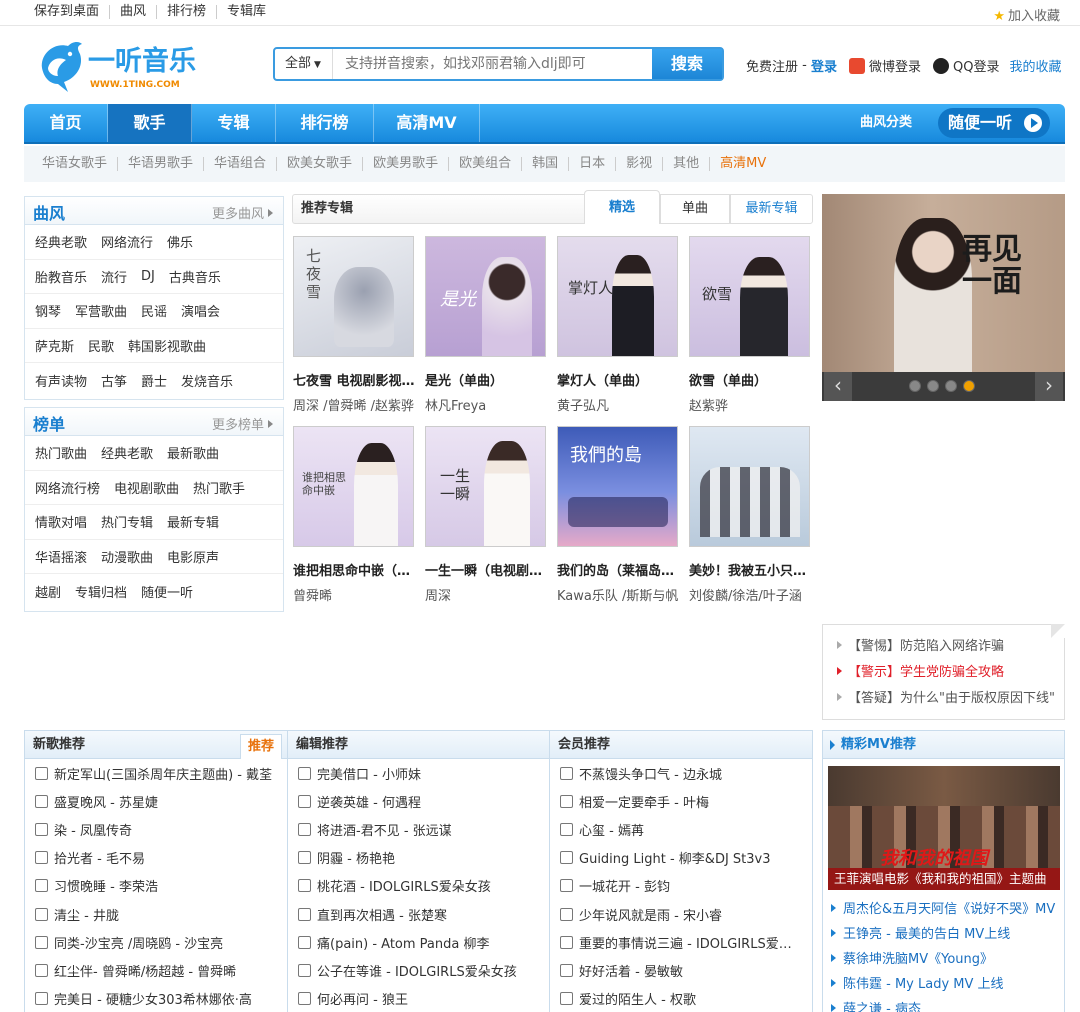  Describe the element at coordinates (617, 486) in the screenshot. I see `album-cover: 我們的島` at that location.